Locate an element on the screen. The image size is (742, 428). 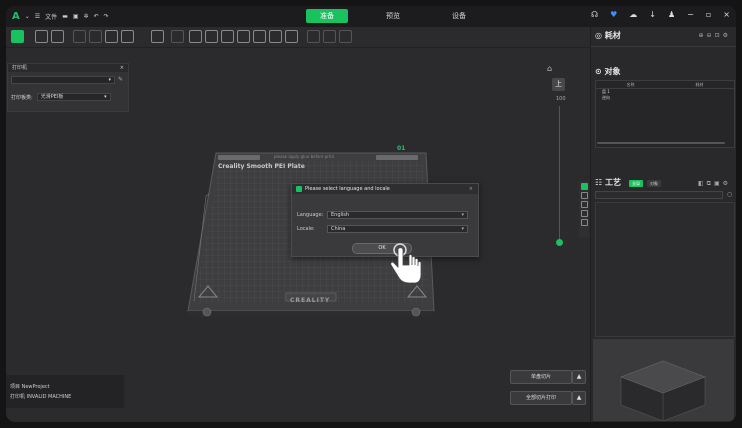
layer-slider is located at coordinates (559, 174).